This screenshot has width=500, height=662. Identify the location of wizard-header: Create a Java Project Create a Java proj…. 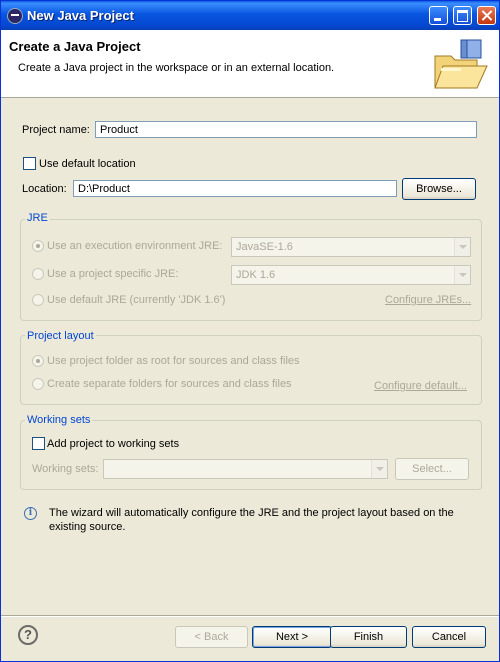
(250, 64).